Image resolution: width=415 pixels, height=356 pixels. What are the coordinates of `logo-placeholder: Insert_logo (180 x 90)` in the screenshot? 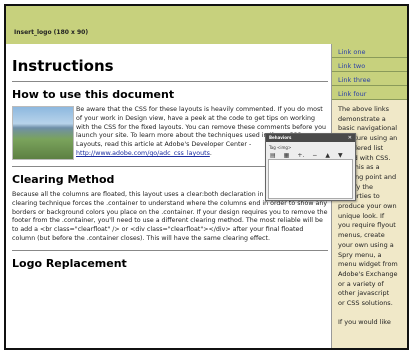 It's located at (169, 27).